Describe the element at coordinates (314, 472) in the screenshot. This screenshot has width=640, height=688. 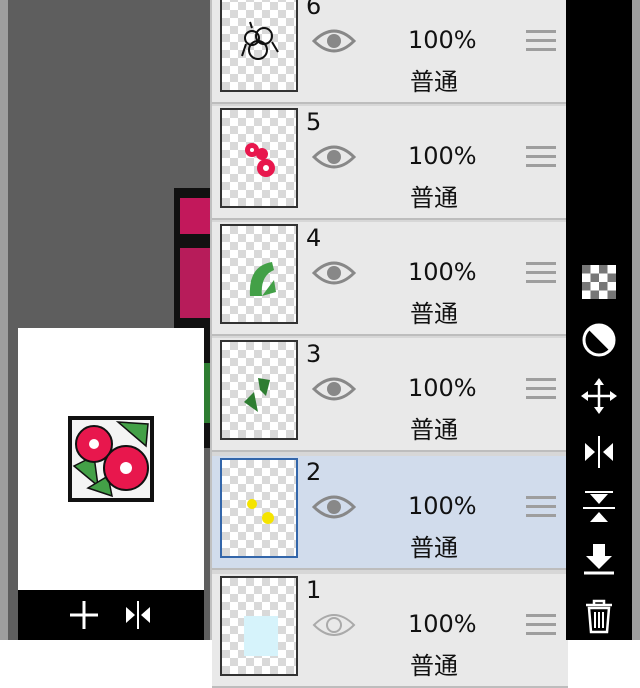
I see `layer-number: 2` at that location.